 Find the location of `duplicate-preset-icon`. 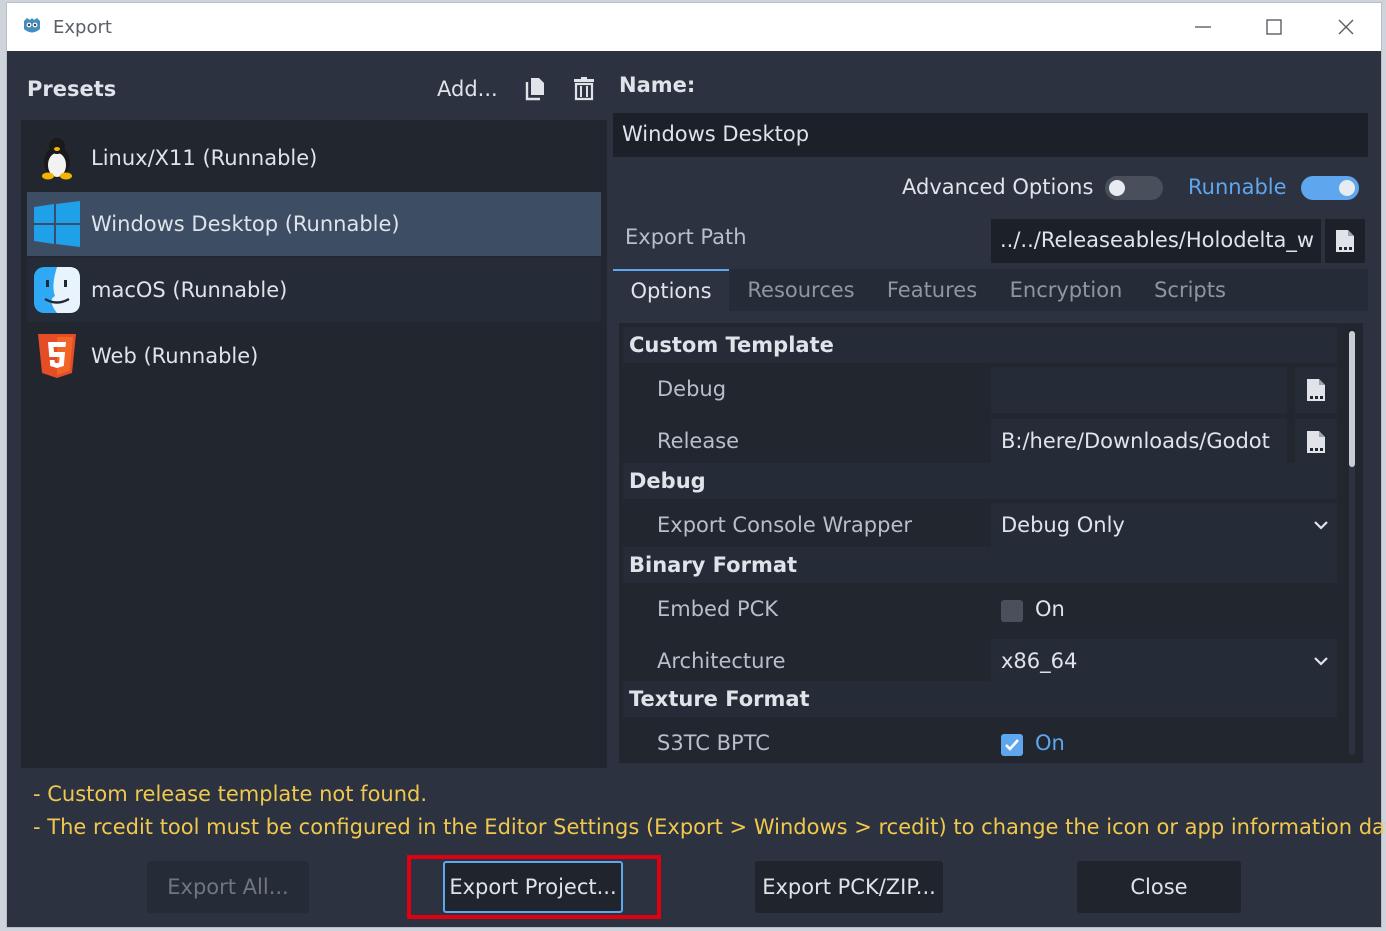

duplicate-preset-icon is located at coordinates (536, 89).